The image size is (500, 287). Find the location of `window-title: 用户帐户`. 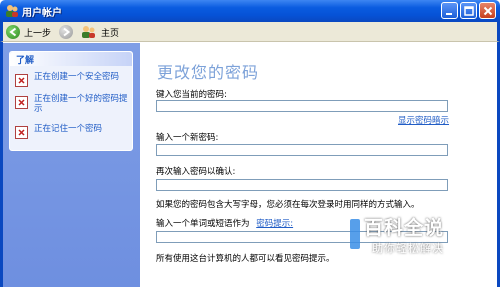

window-title: 用户帐户 is located at coordinates (42, 13).